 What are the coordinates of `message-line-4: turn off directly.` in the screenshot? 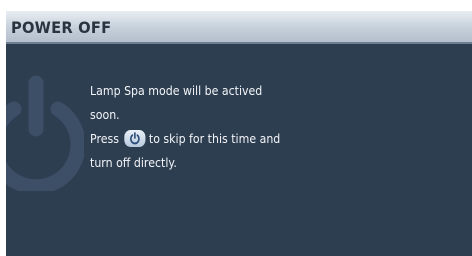 It's located at (133, 162).